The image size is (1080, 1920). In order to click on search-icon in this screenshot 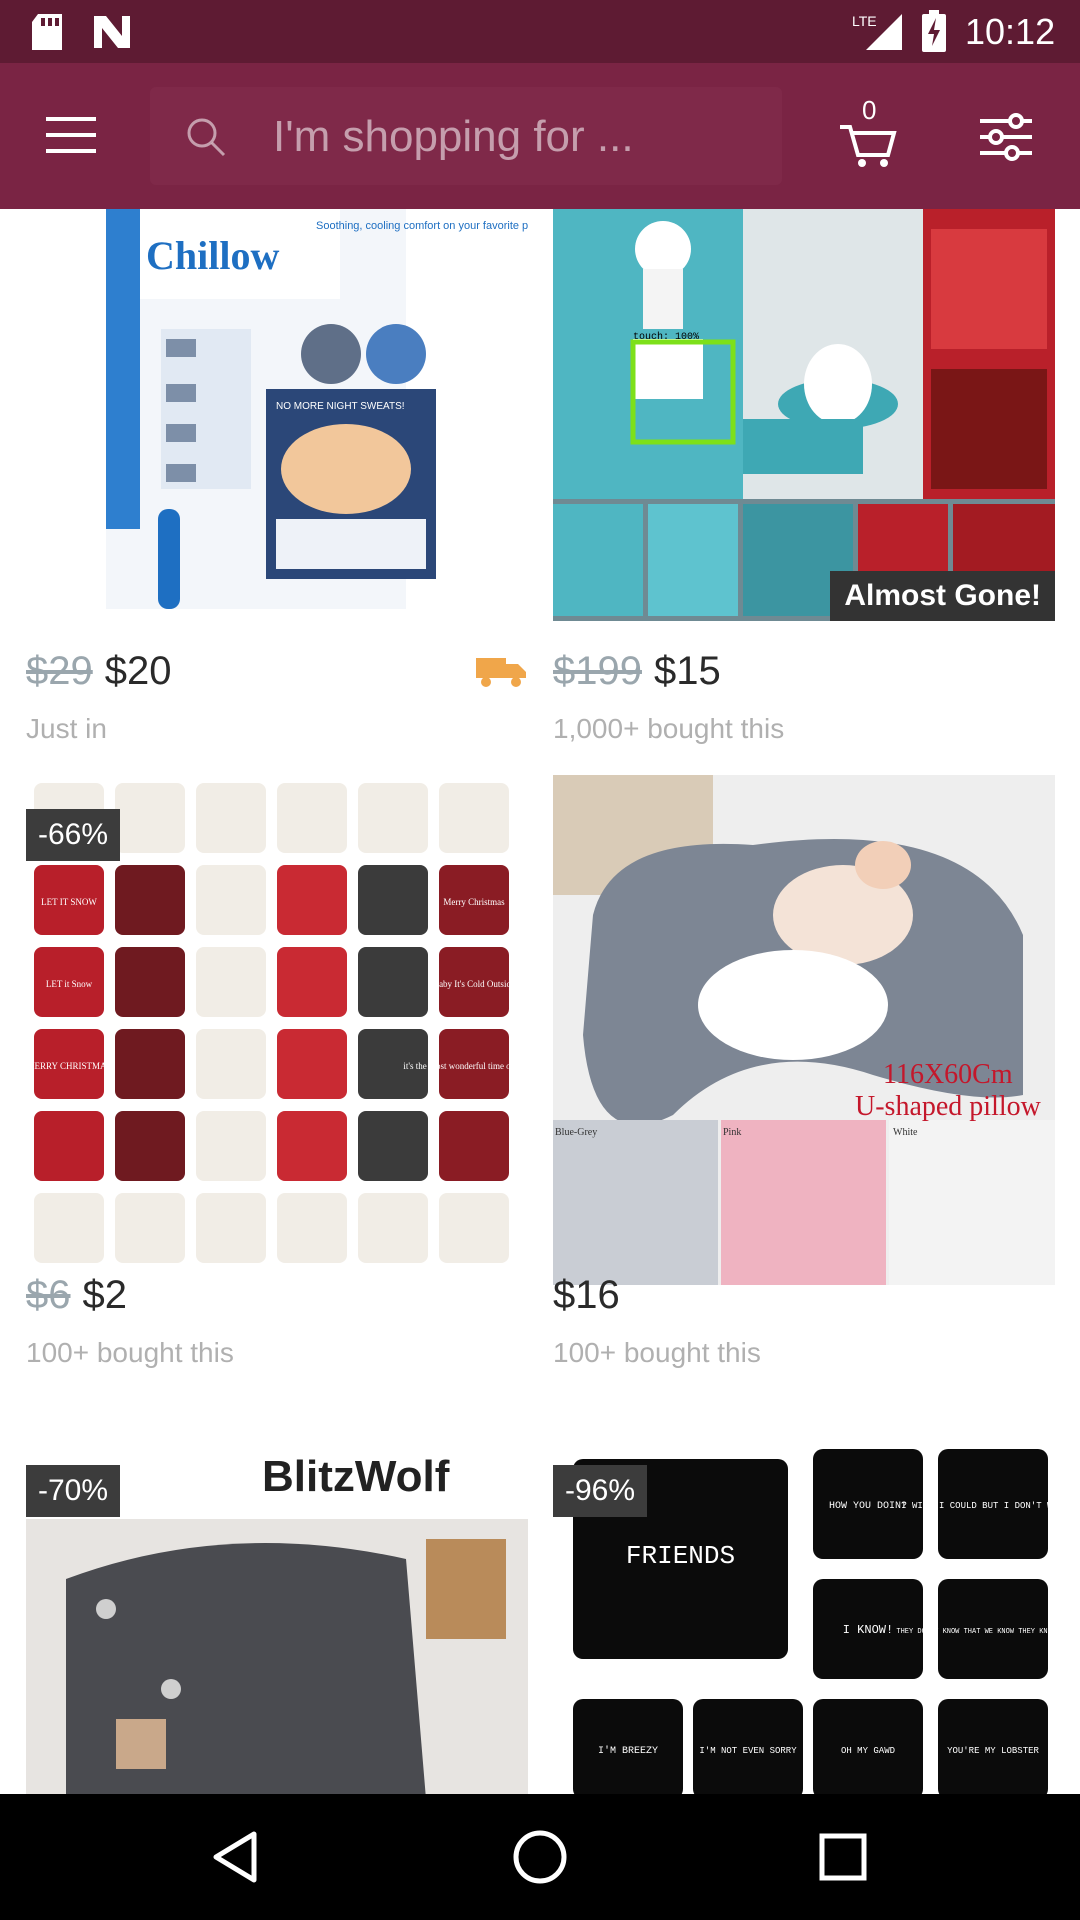, I will do `click(206, 137)`.